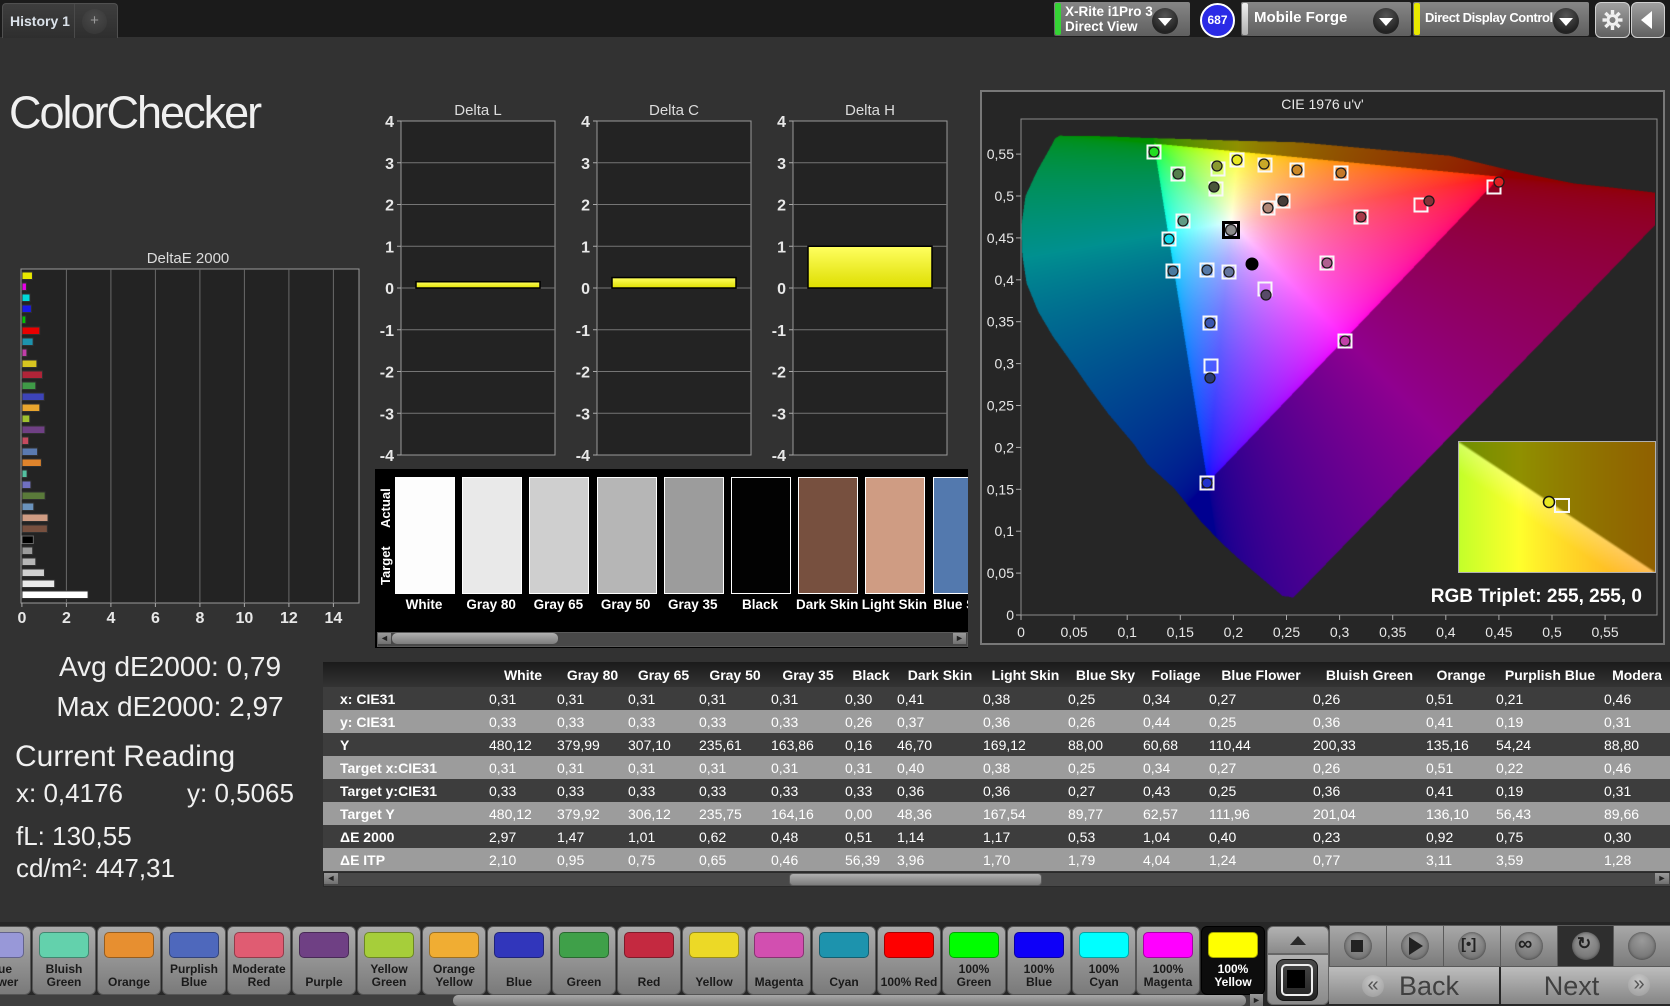  I want to click on svg-text: Delta L, so click(478, 110).